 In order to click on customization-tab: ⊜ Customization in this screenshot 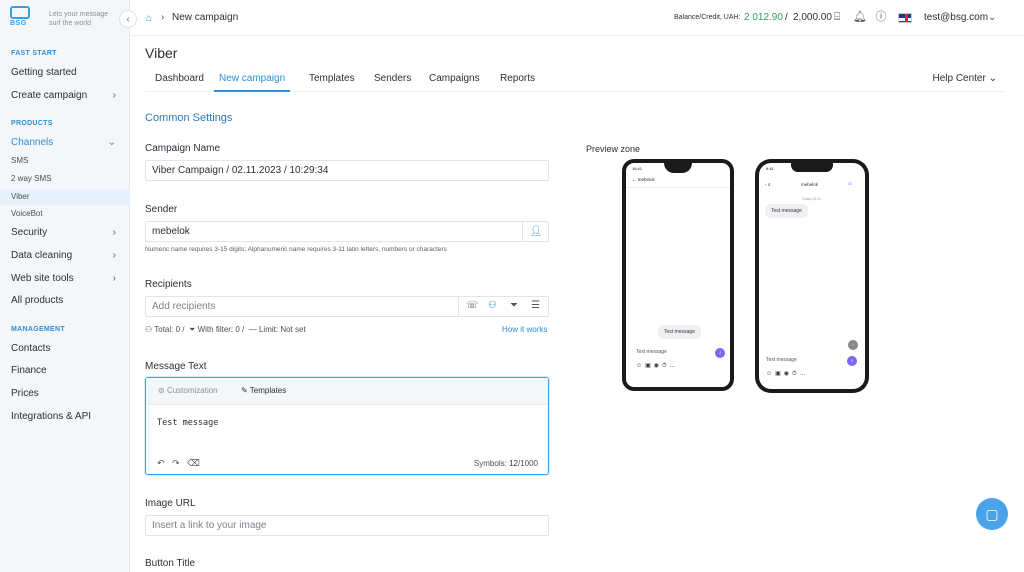, I will do `click(188, 390)`.